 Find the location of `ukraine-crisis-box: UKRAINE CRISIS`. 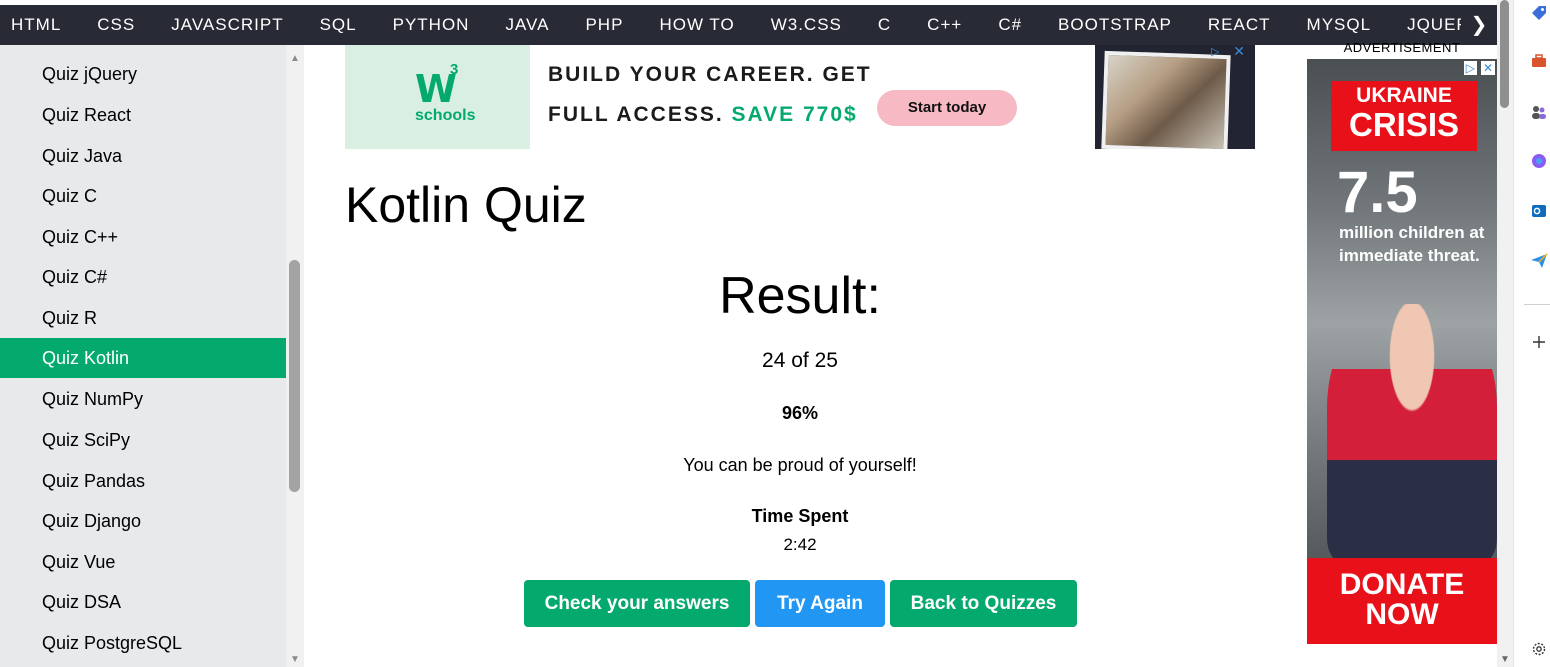

ukraine-crisis-box: UKRAINE CRISIS is located at coordinates (1404, 116).